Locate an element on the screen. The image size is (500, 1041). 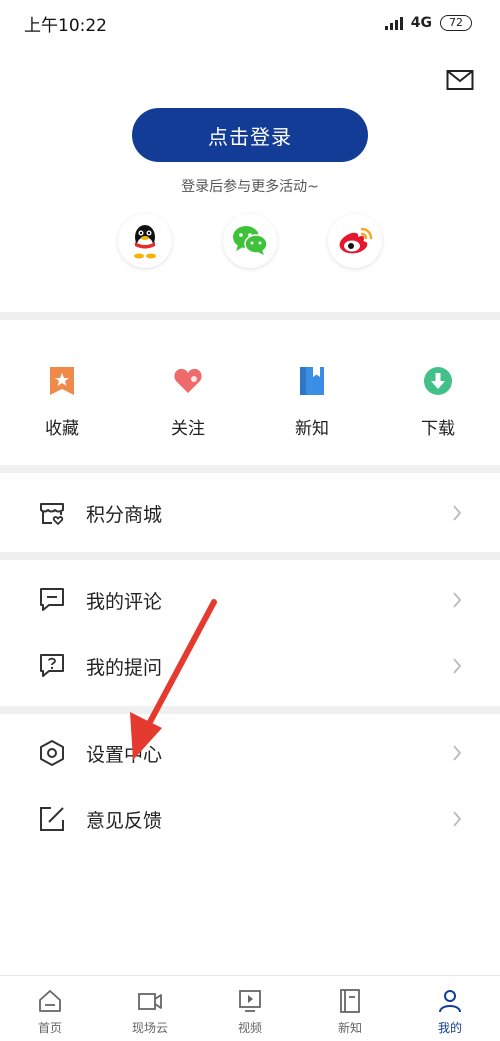
tab-mine: 我的 is located at coordinates (450, 1008).